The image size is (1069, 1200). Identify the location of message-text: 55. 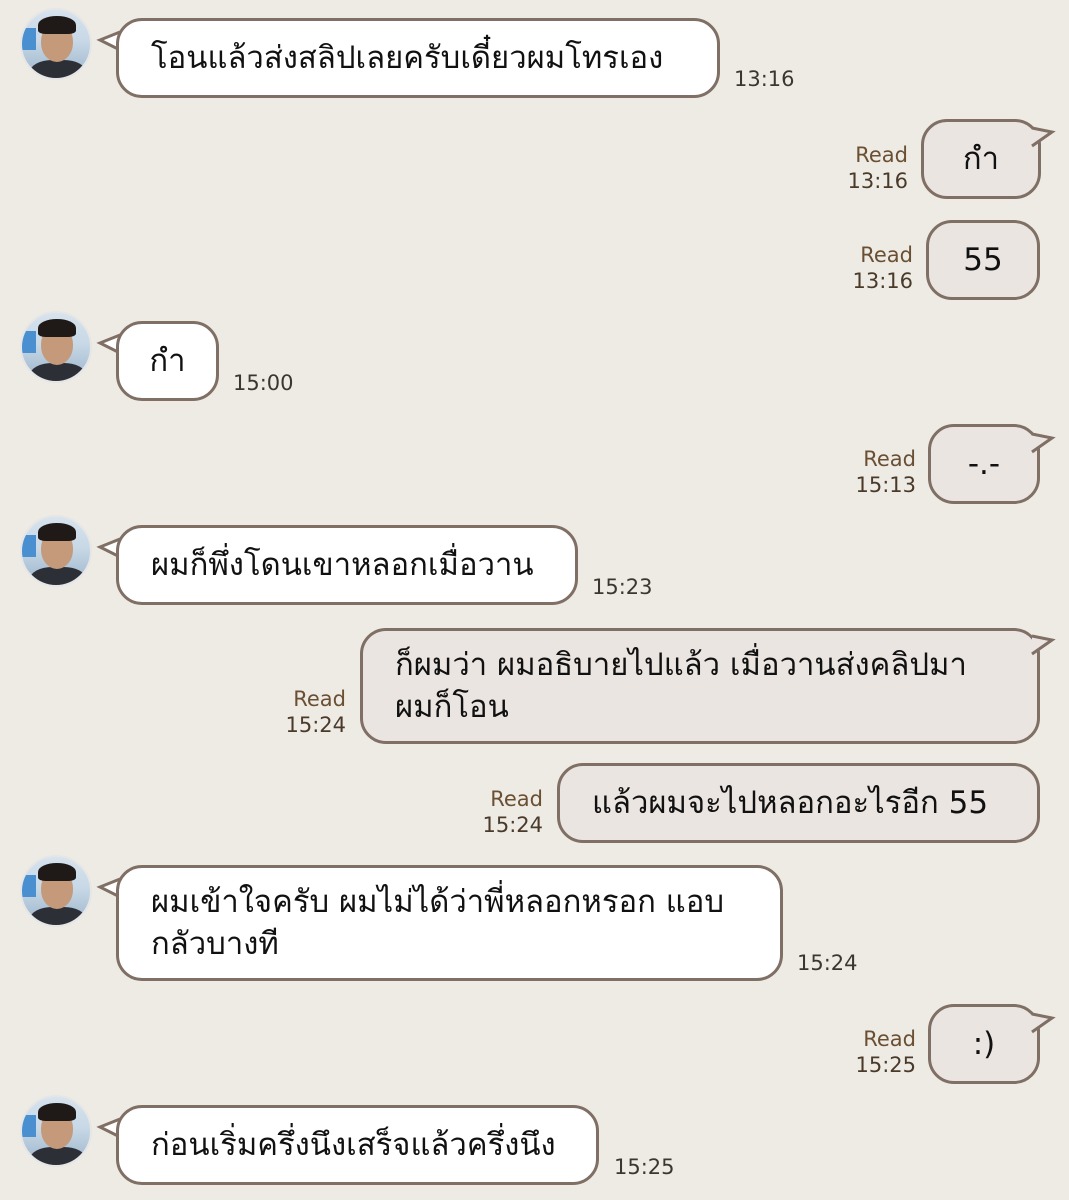
(983, 260).